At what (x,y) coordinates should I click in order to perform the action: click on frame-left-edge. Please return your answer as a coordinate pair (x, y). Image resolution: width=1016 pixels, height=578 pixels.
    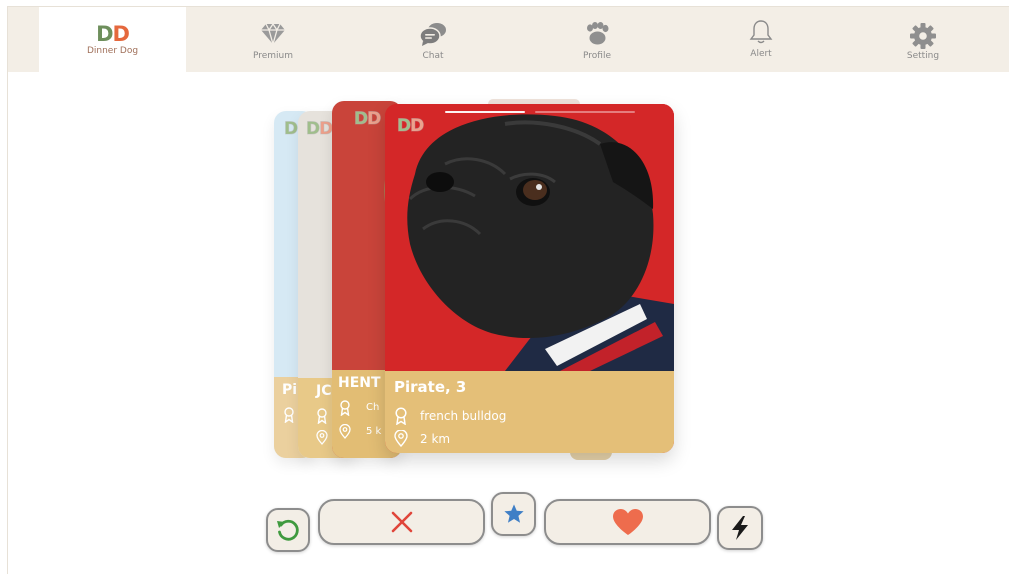
    Looking at the image, I should click on (7, 290).